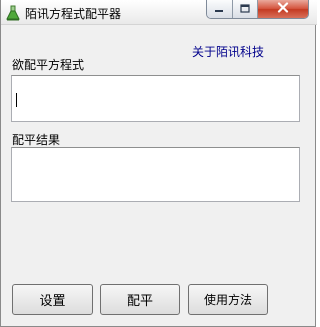 This screenshot has width=320, height=327. I want to click on equation-input, so click(155, 98).